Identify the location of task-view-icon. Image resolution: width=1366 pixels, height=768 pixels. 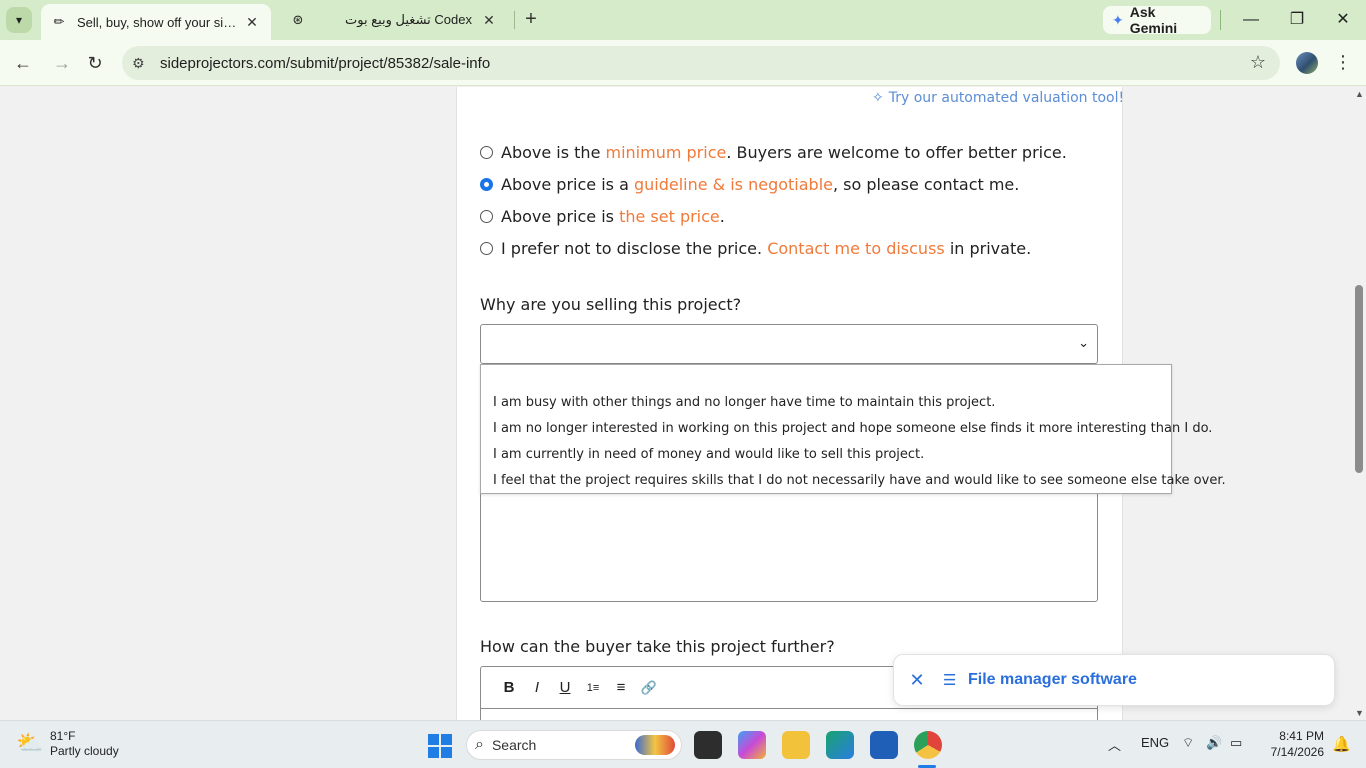
(708, 745).